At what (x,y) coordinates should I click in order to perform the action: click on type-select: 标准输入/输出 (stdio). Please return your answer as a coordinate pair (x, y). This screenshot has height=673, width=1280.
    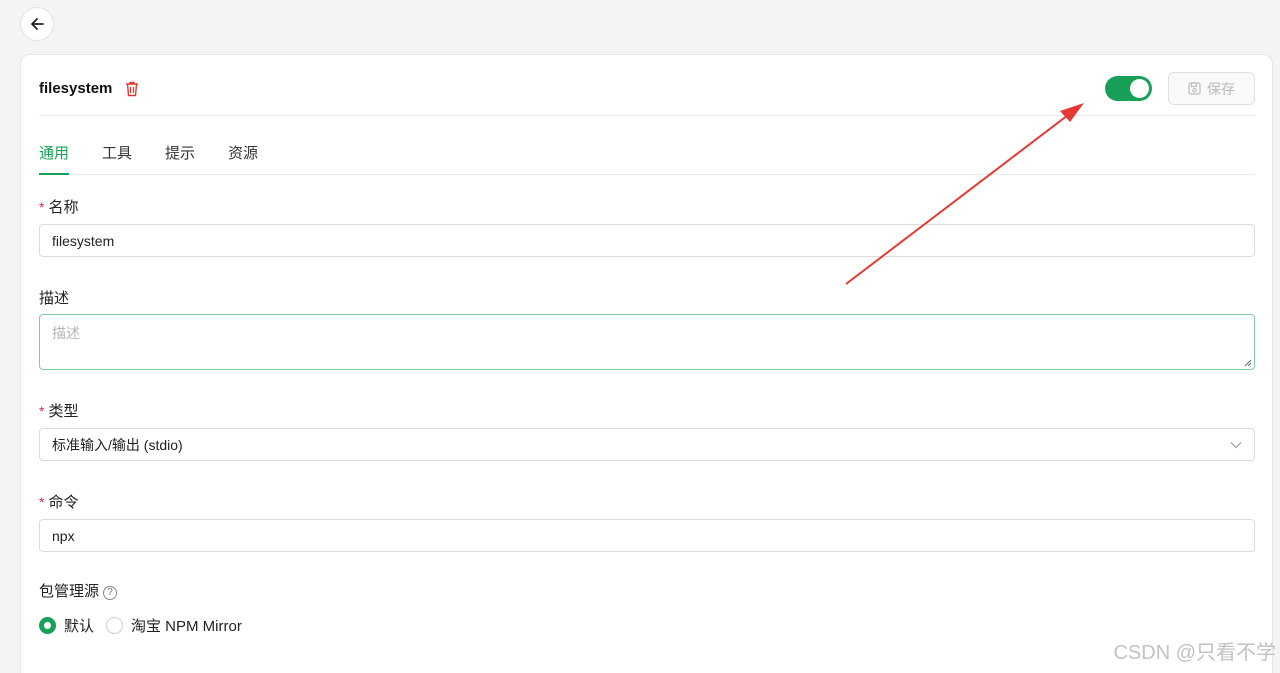
    Looking at the image, I should click on (647, 444).